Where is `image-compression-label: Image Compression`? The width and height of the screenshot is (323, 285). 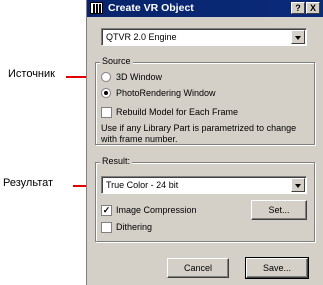 image-compression-label: Image Compression is located at coordinates (156, 210).